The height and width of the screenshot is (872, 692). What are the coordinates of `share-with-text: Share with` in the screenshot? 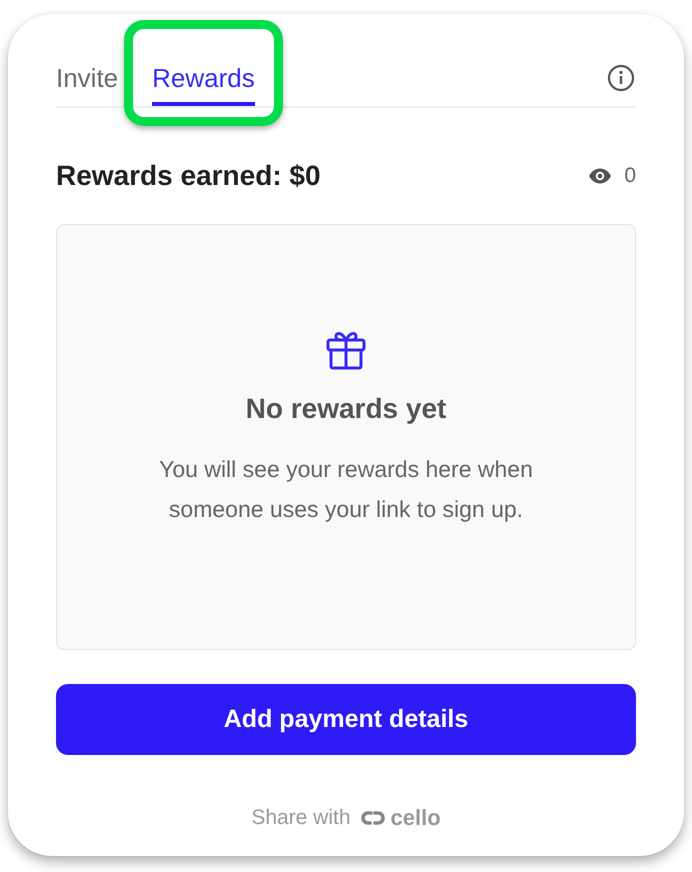 It's located at (301, 818).